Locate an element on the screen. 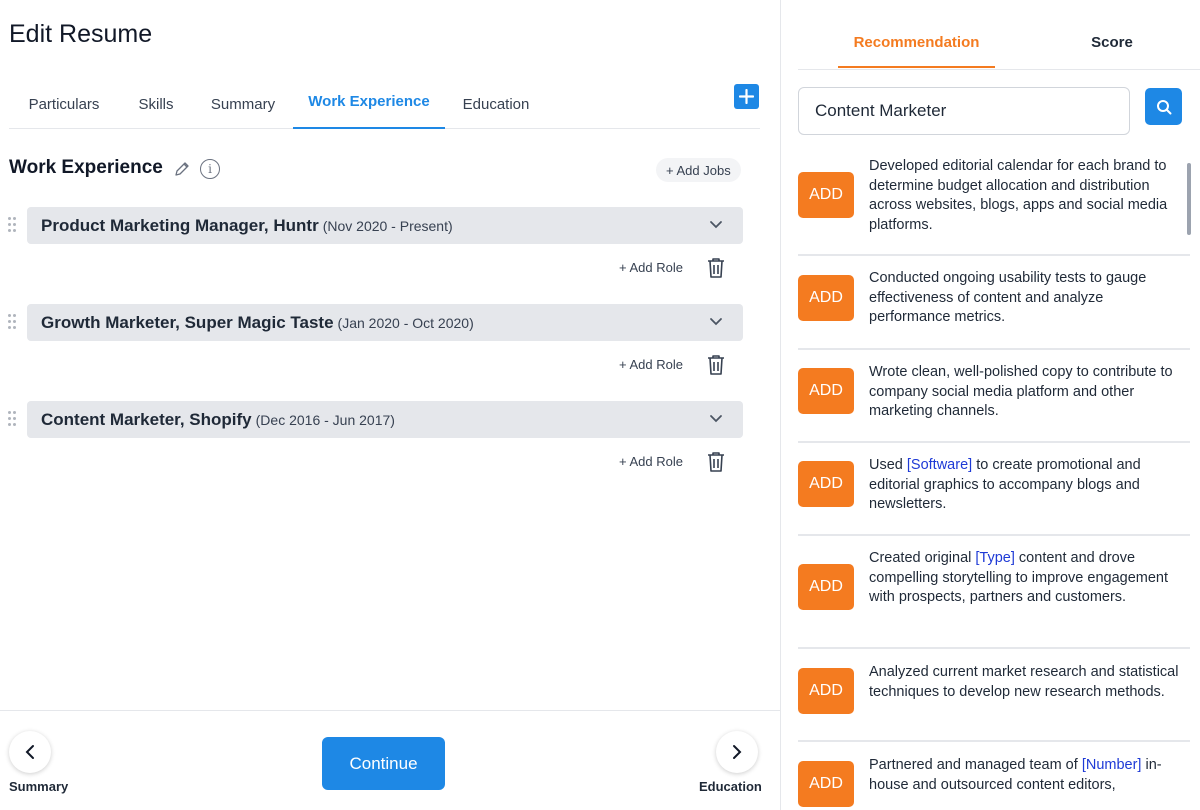 Image resolution: width=1200 pixels, height=810 pixels. job-dates: (Dec 2016 - Jun 2017) is located at coordinates (325, 419).